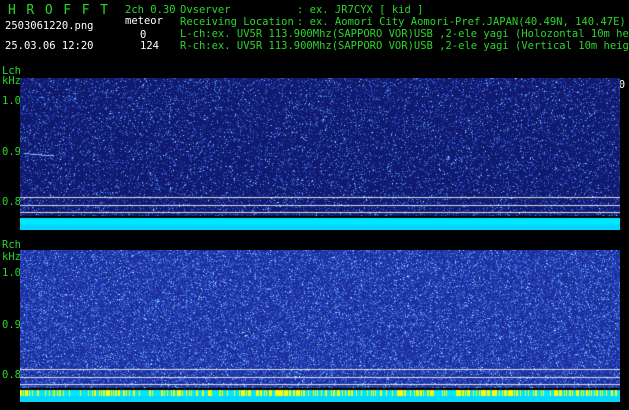 The width and height of the screenshot is (629, 410). I want to click on lch-ylabel-1-0: 1.0, so click(11, 101).